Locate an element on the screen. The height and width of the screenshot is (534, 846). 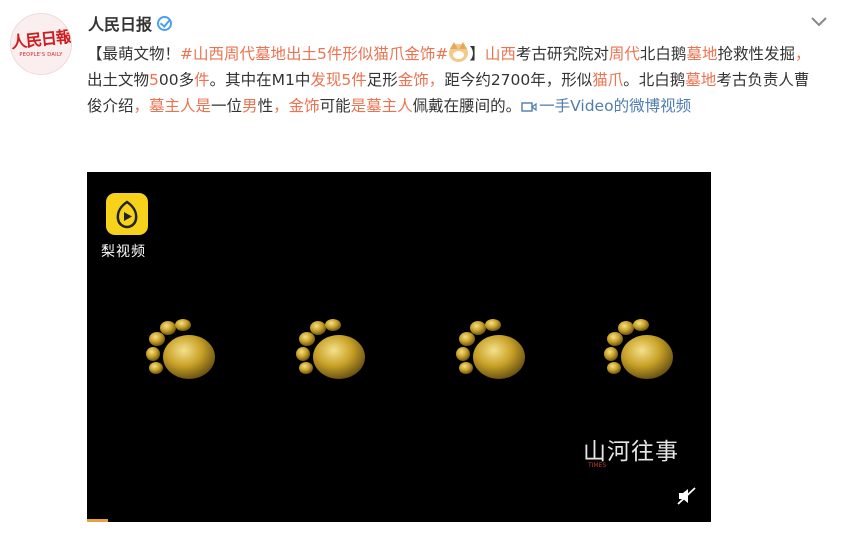
post-text-segment: 。北白鹅 is located at coordinates (654, 80).